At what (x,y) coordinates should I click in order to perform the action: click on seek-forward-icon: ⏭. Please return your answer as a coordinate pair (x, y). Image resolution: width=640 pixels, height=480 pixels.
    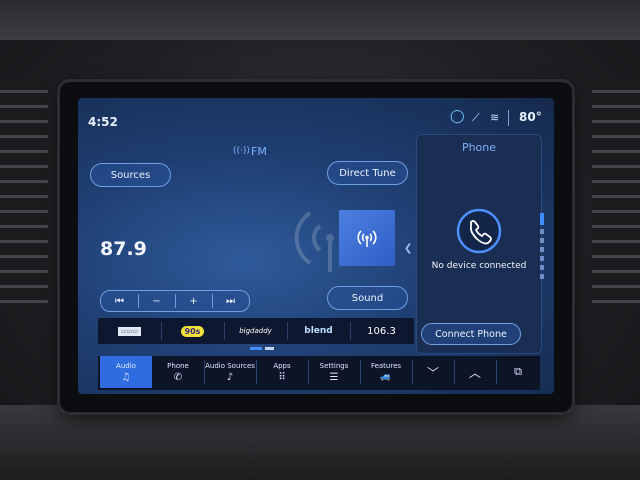
    Looking at the image, I should click on (230, 301).